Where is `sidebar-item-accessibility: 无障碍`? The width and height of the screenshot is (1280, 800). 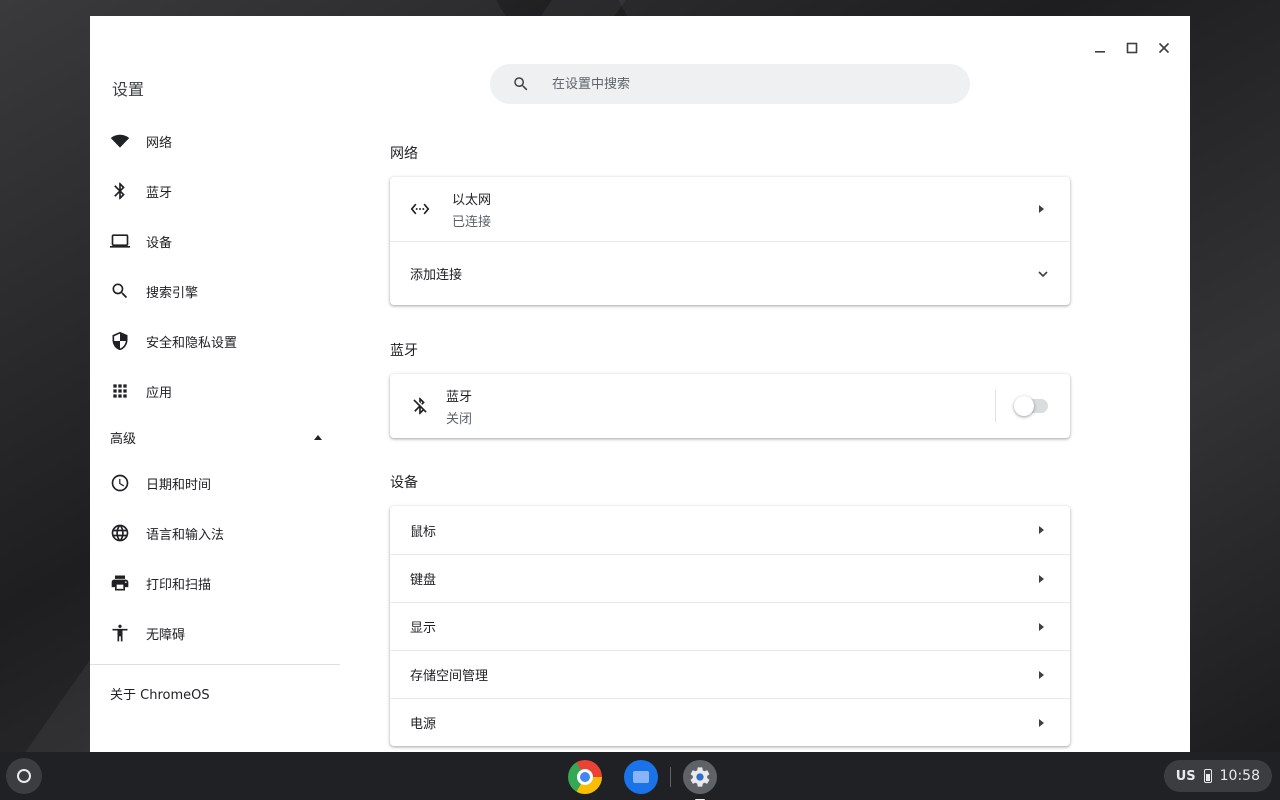 sidebar-item-accessibility: 无障碍 is located at coordinates (215, 633).